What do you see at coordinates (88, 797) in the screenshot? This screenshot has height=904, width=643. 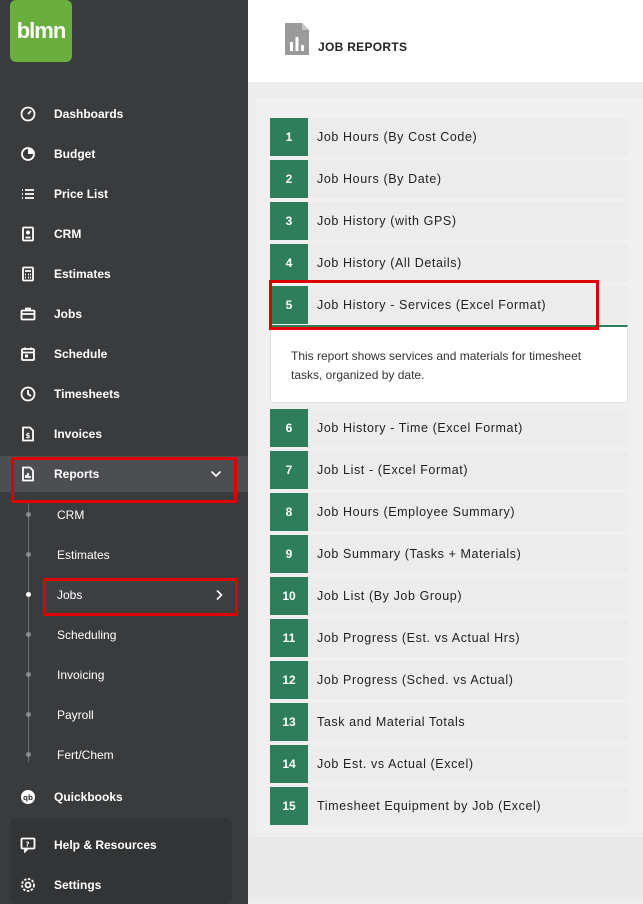 I see `sidebar-item-label: Quickbooks` at bounding box center [88, 797].